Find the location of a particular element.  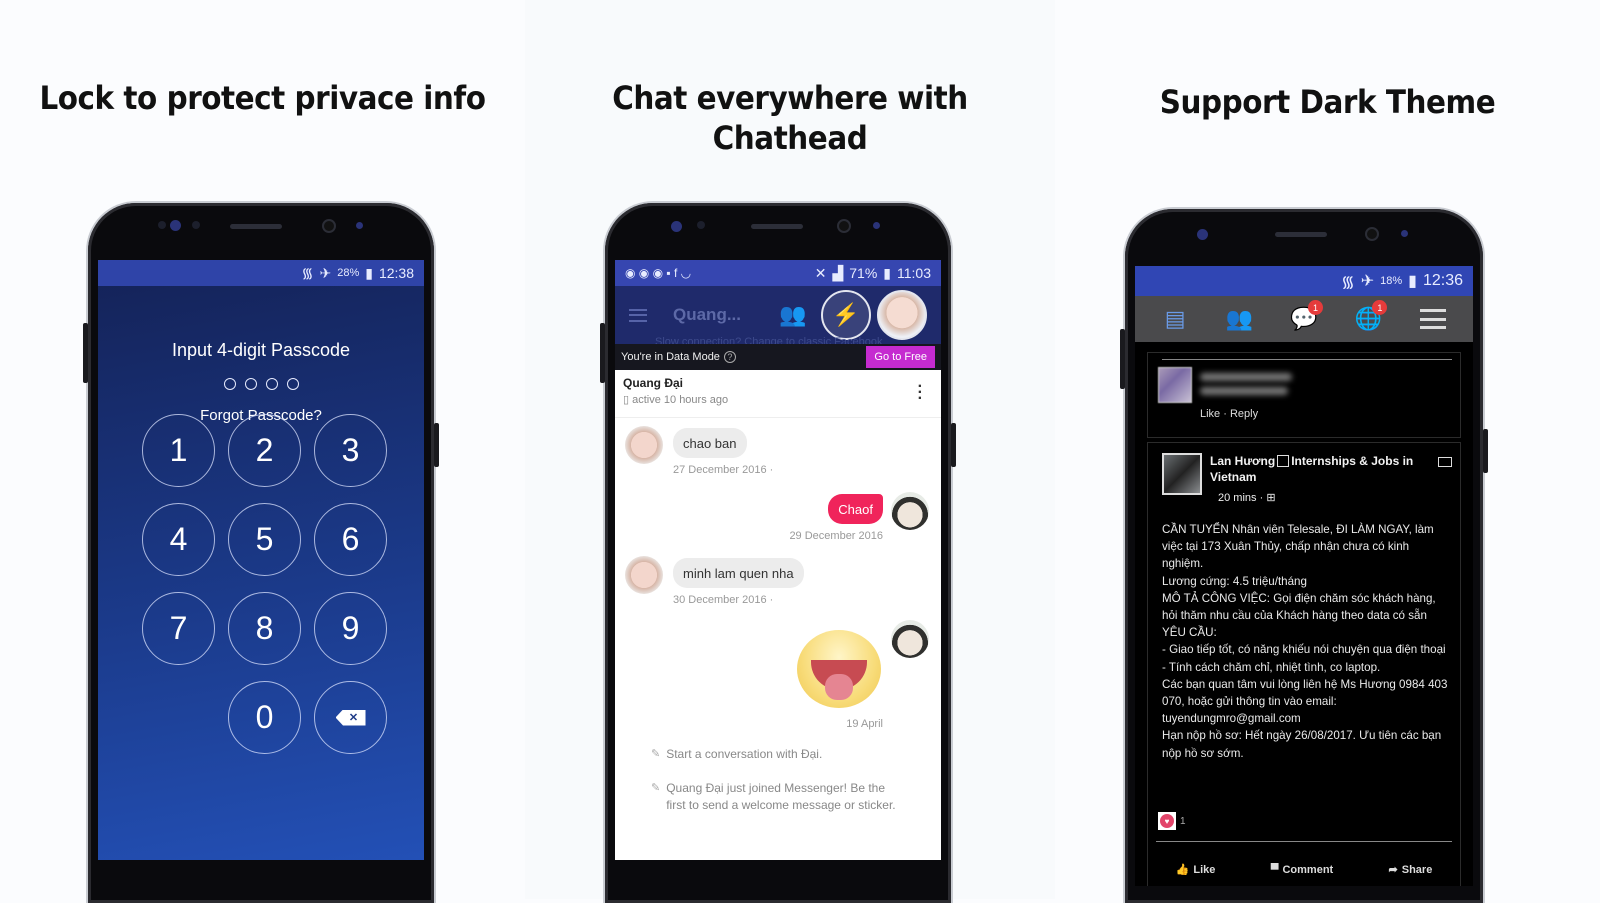

share-label: Share is located at coordinates (1417, 869).